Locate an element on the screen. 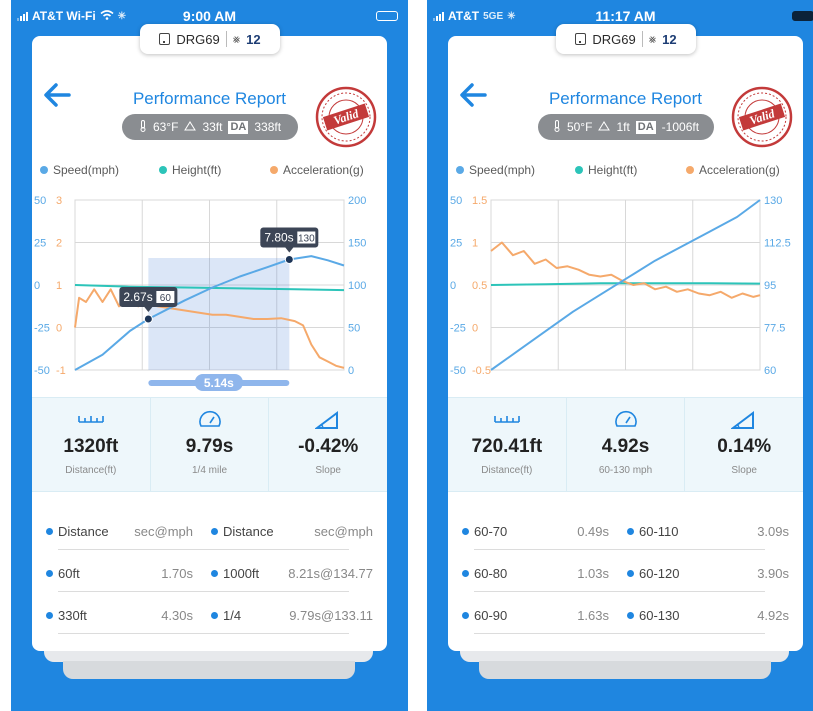  y-axis-tick-label-speed: 100 is located at coordinates (357, 286).